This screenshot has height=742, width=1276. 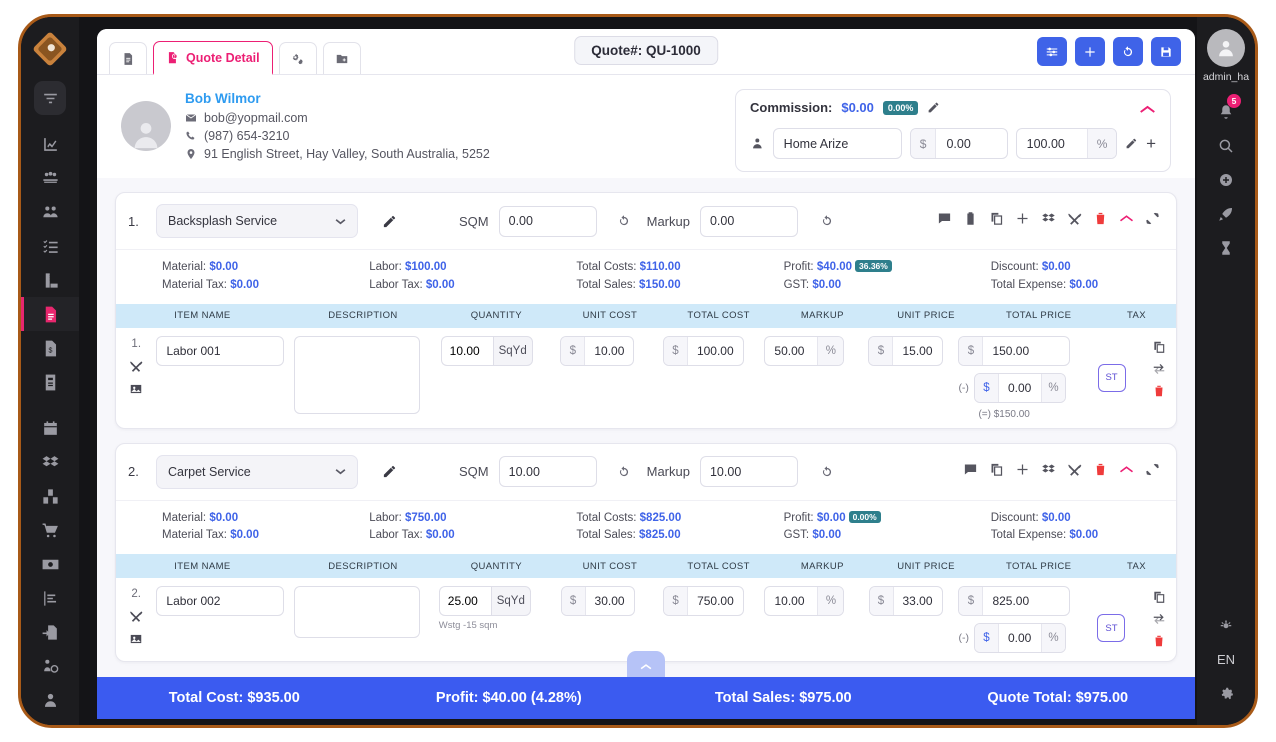 I want to click on sidebar-item-checklist, so click(x=50, y=246).